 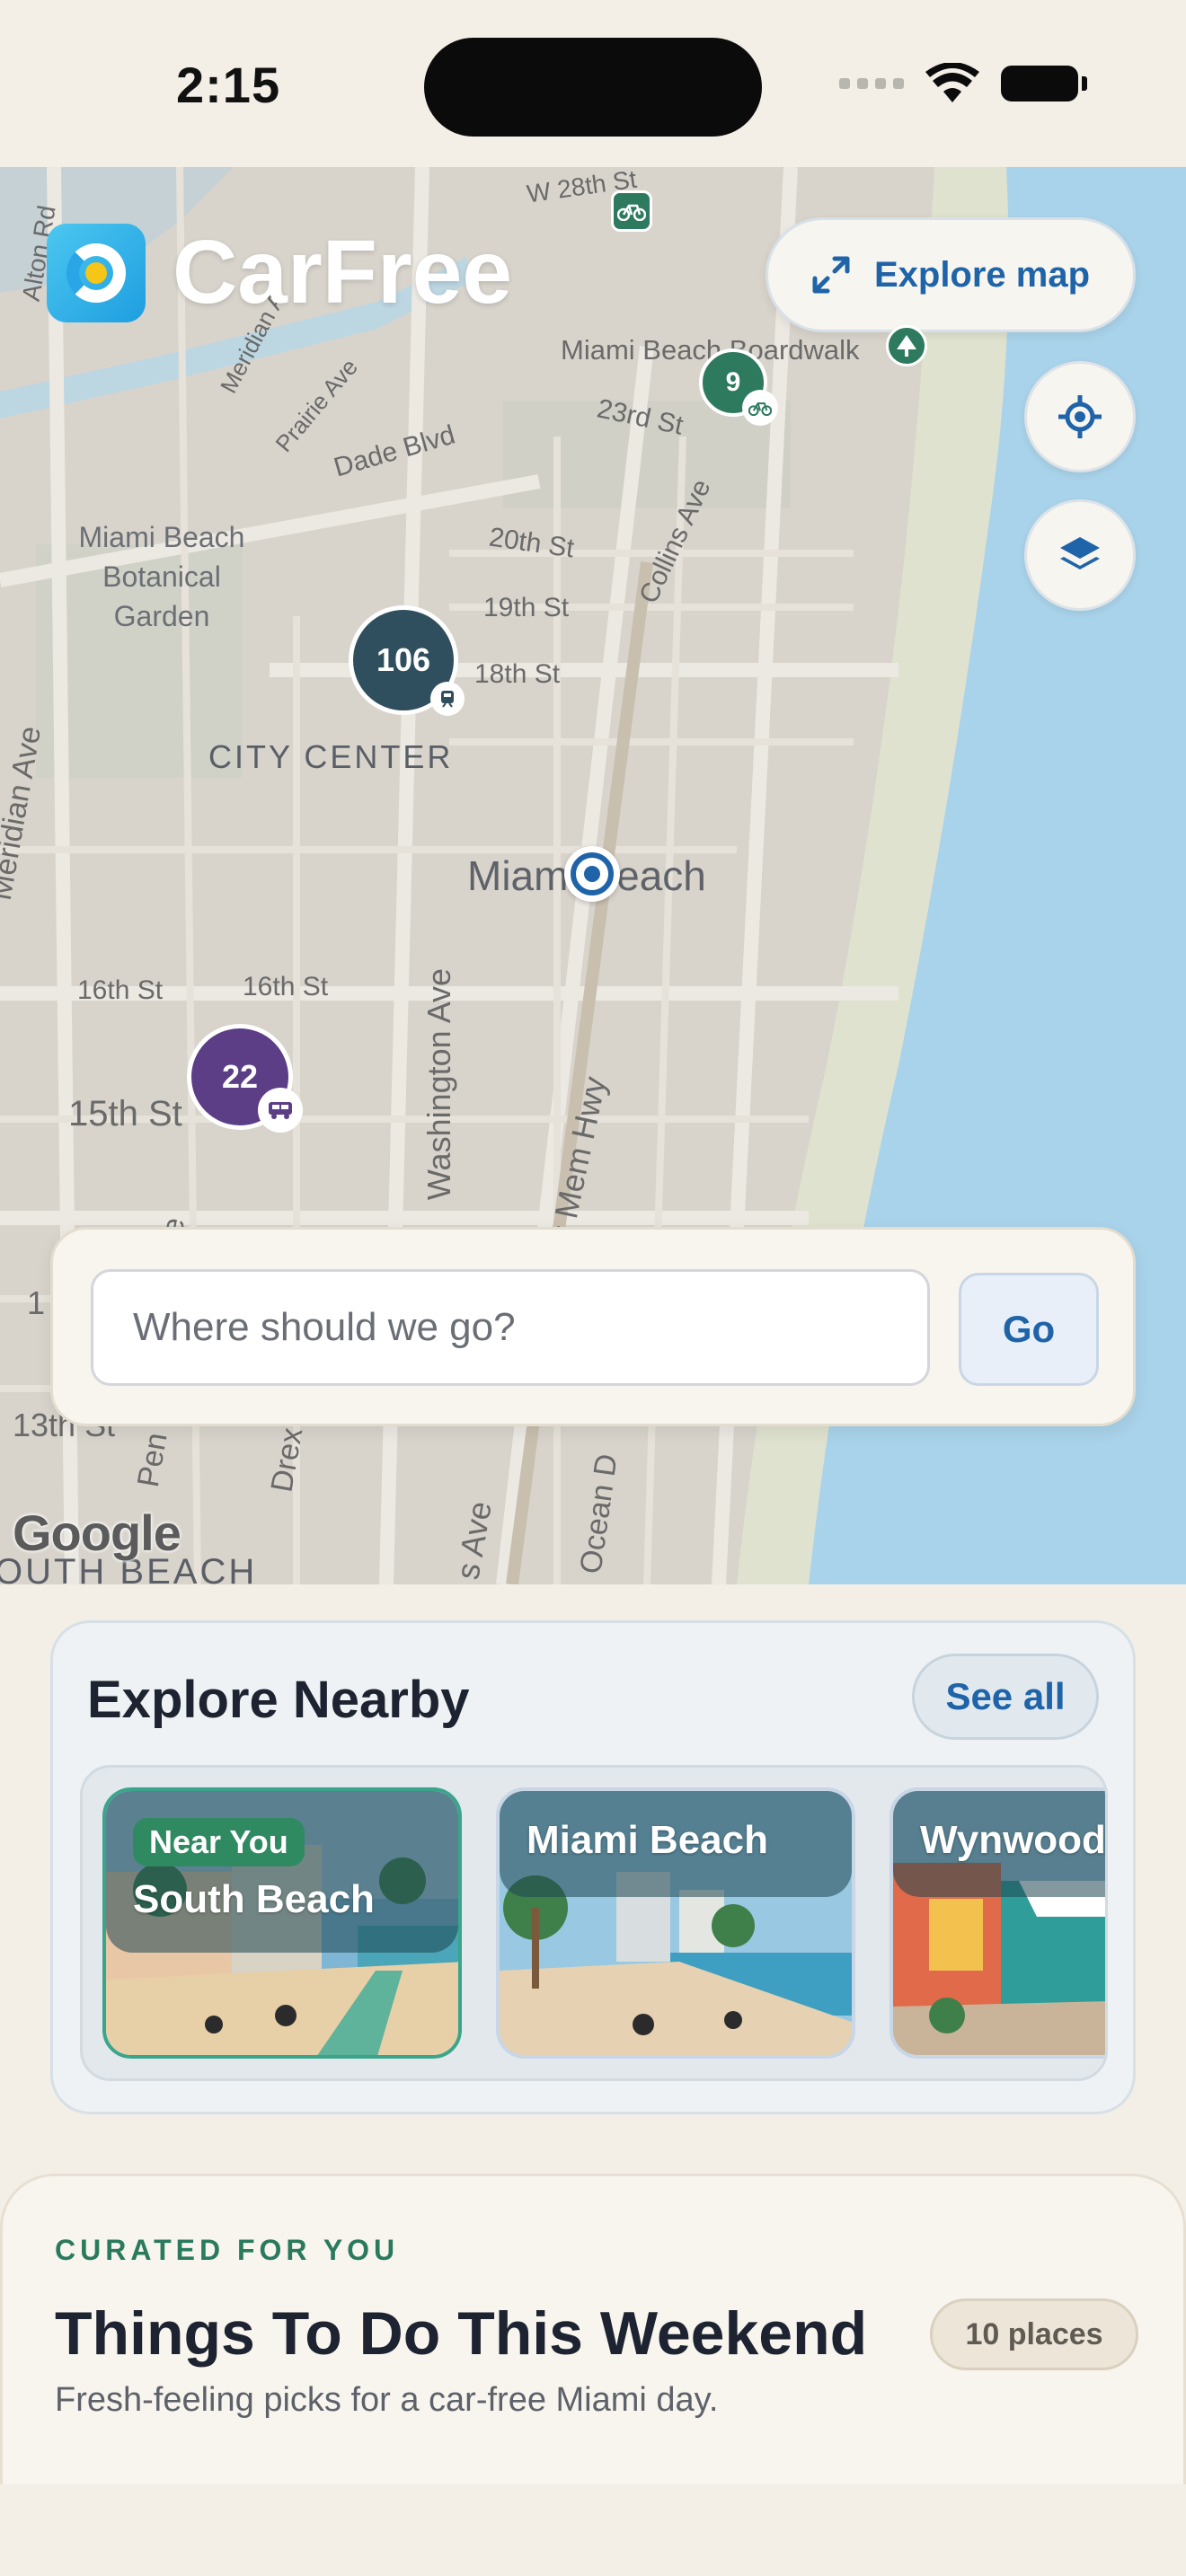 I want to click on cluster-marker-train: 106, so click(x=407, y=660).